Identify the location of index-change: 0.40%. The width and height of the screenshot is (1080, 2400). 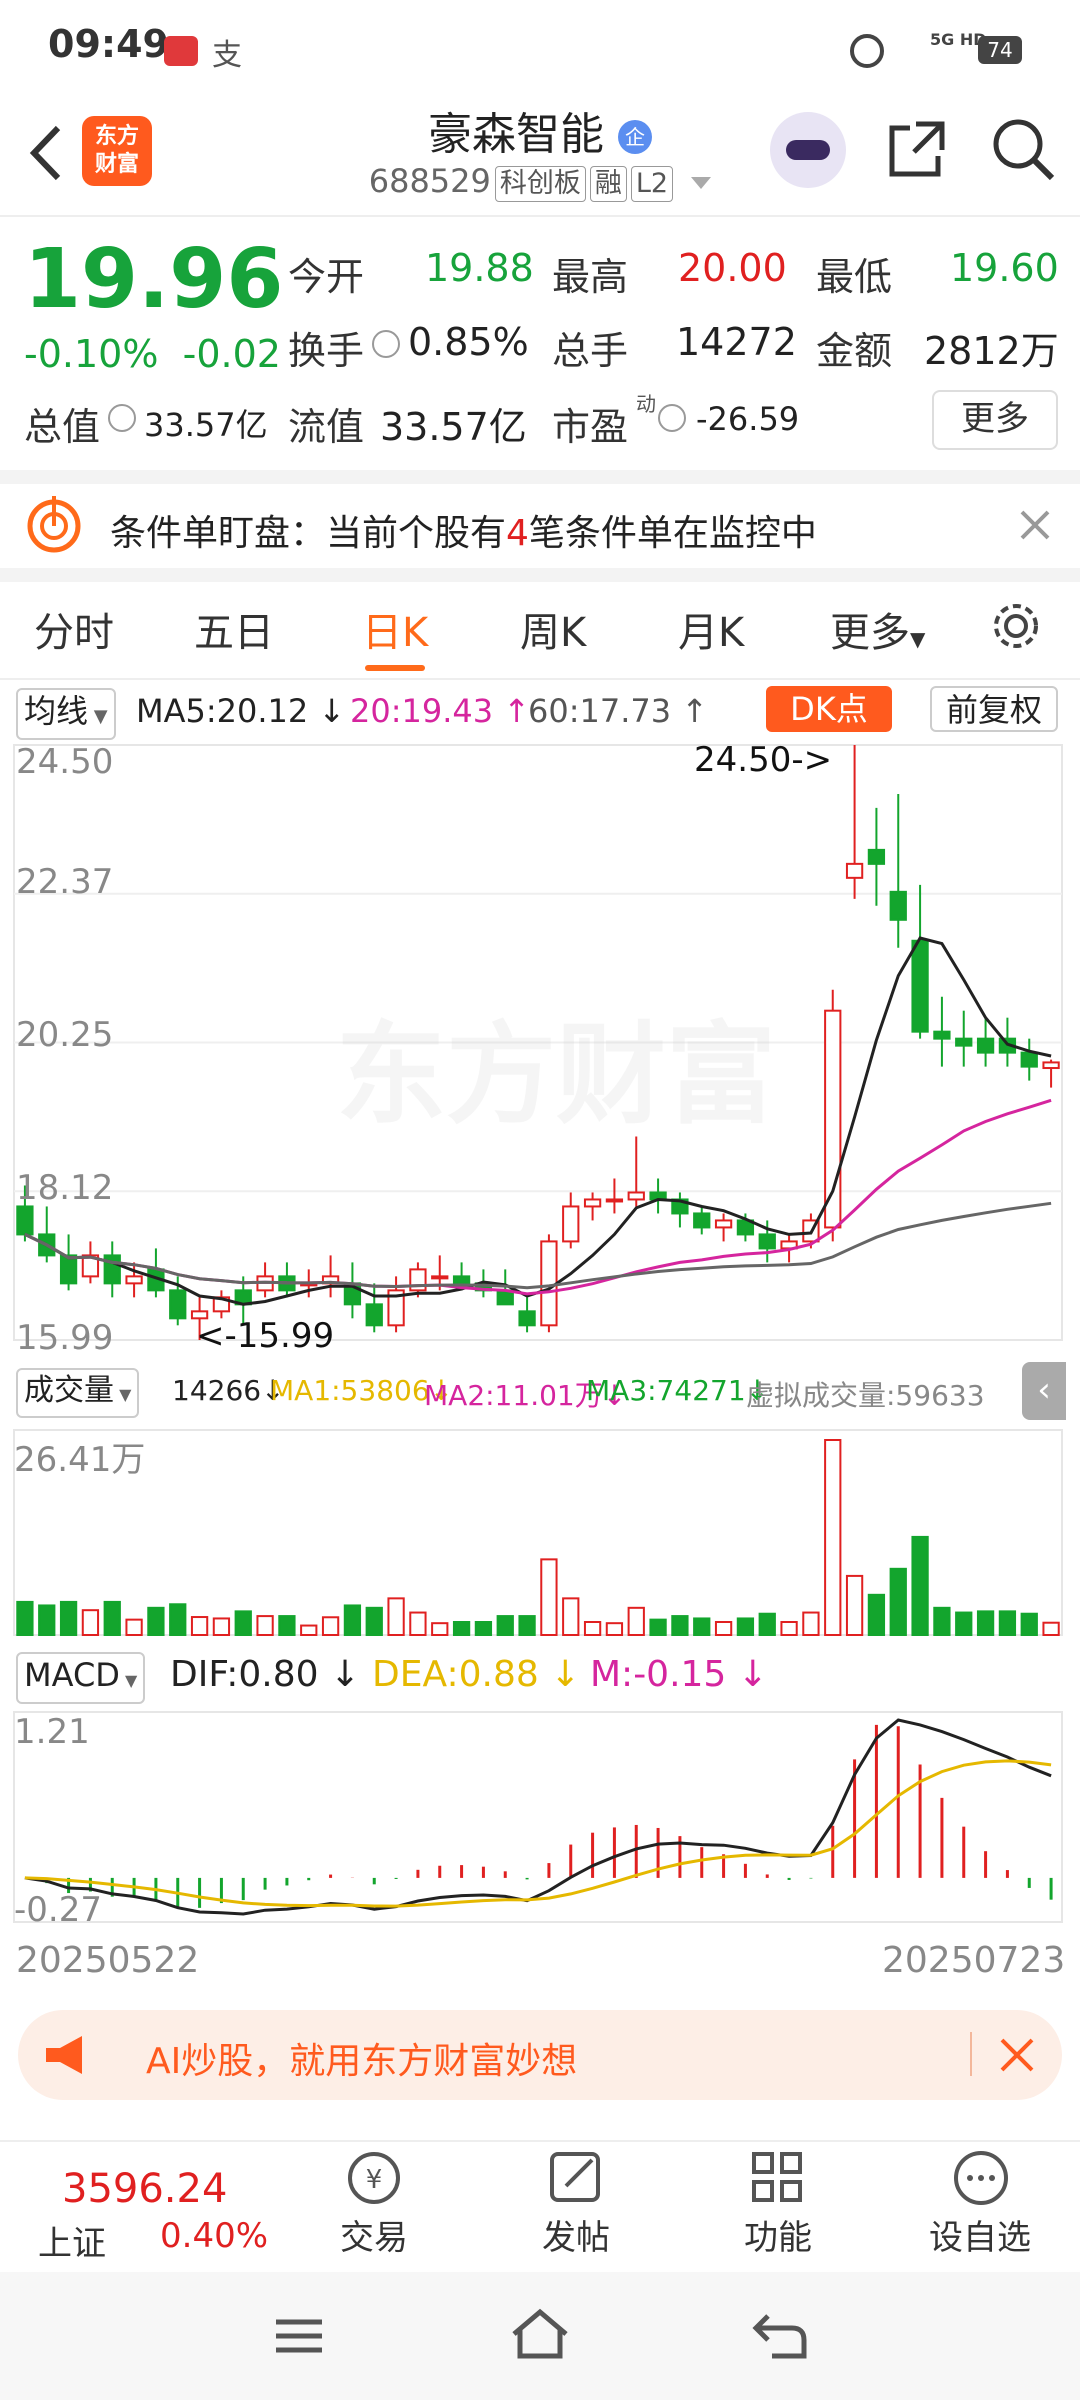
(214, 2236).